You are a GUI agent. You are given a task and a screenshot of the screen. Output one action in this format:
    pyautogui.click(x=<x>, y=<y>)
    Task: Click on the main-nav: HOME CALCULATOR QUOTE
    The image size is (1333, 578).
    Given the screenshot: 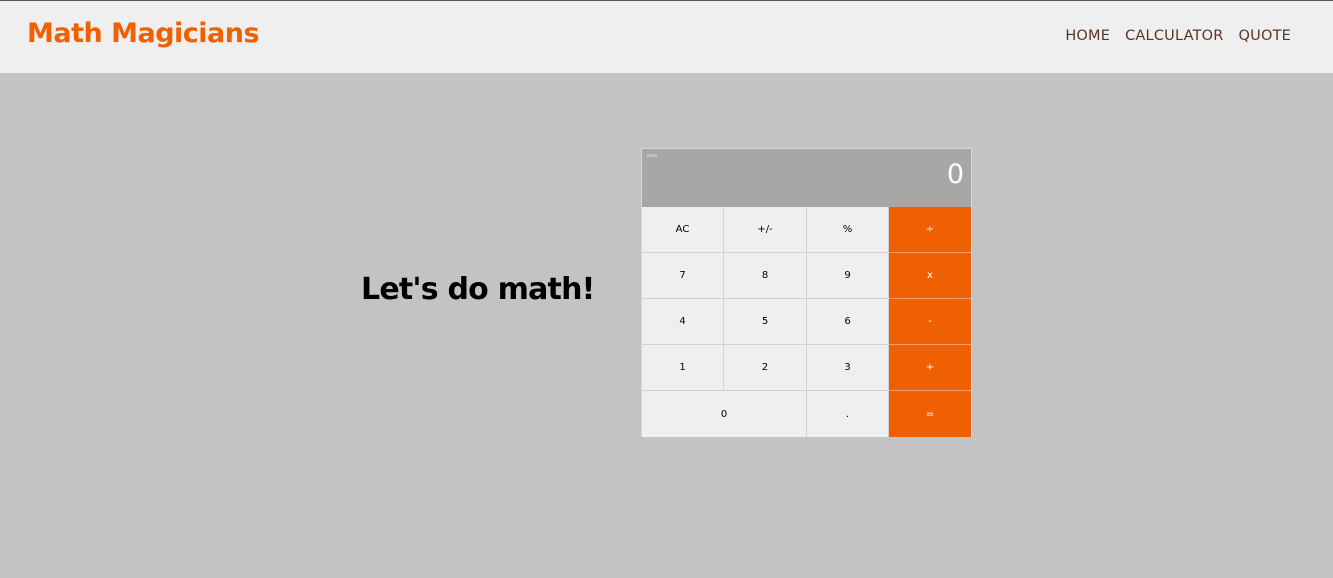 What is the action you would take?
    pyautogui.click(x=1178, y=36)
    